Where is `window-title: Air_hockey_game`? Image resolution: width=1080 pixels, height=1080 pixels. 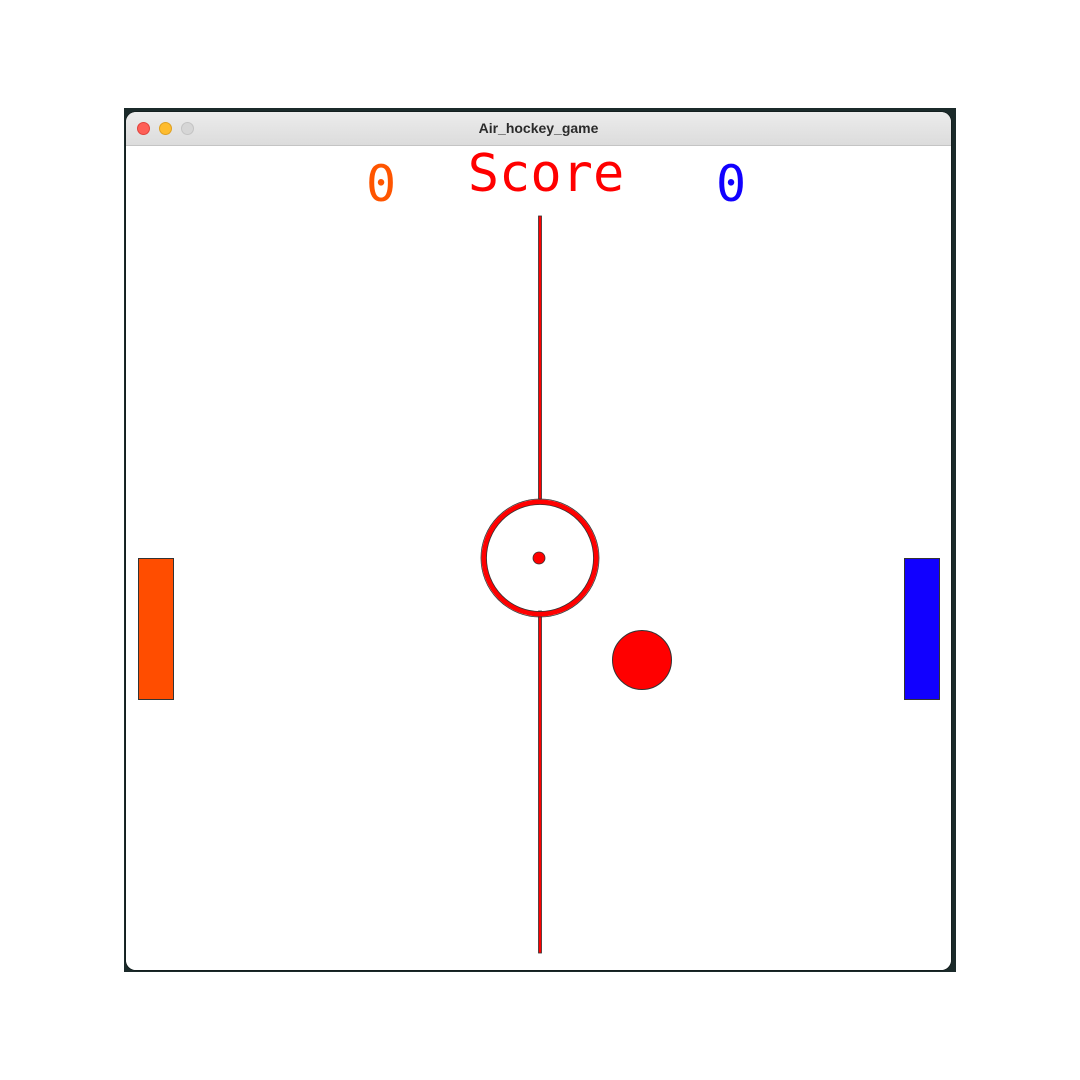 window-title: Air_hockey_game is located at coordinates (538, 128).